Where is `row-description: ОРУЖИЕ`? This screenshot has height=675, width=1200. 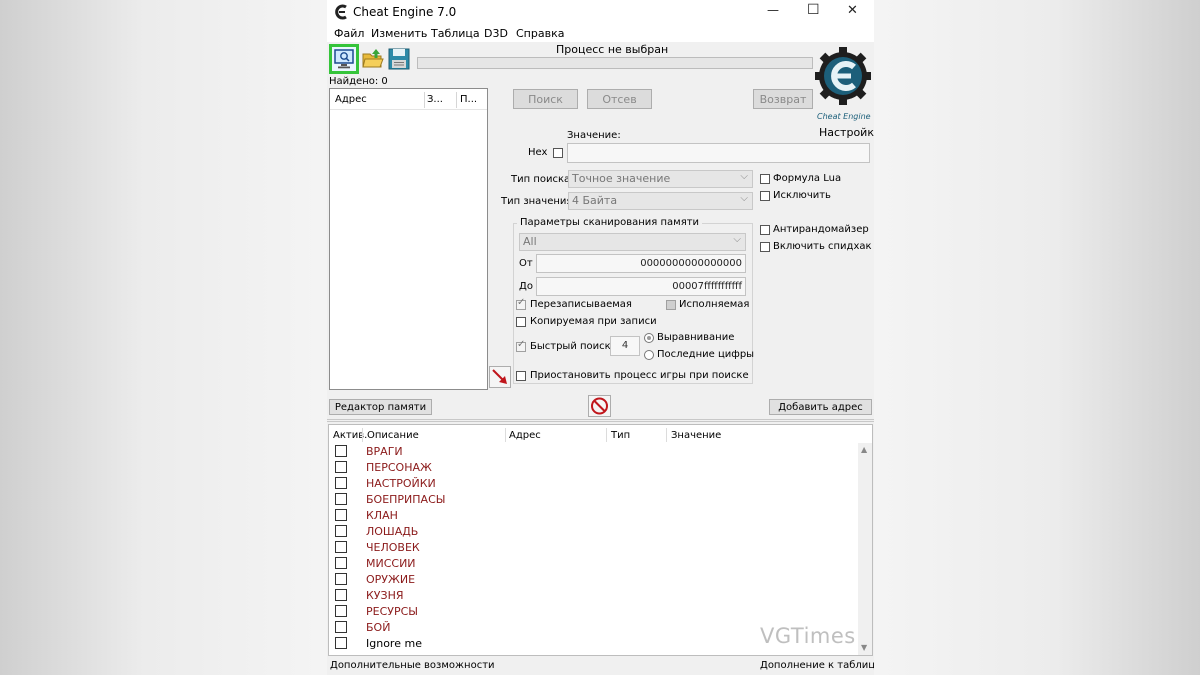 row-description: ОРУЖИЕ is located at coordinates (391, 579).